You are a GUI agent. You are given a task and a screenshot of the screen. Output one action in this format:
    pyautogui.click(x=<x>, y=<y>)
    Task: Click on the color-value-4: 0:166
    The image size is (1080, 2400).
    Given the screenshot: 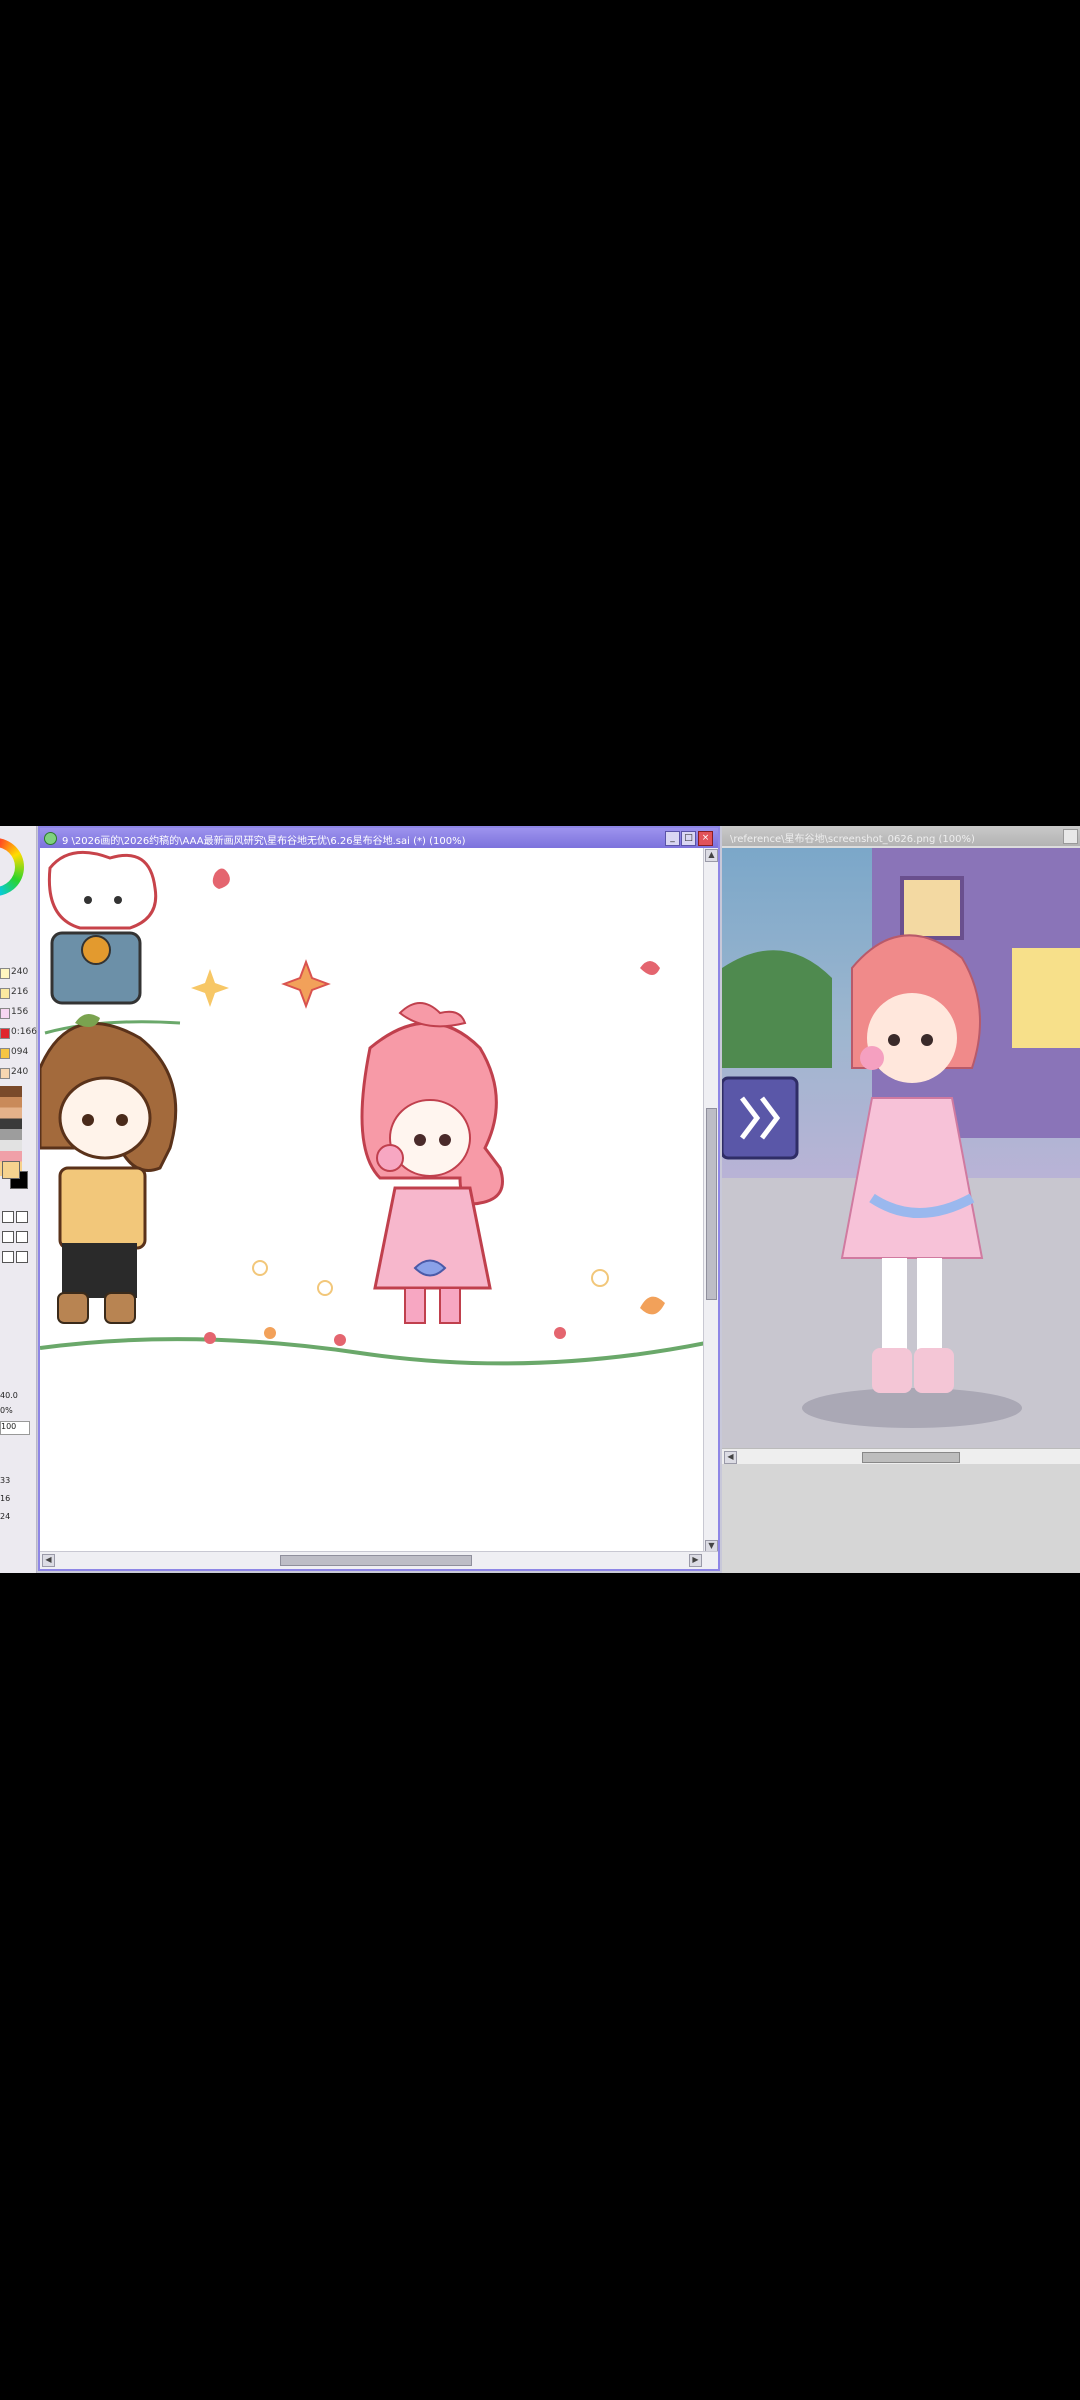 What is the action you would take?
    pyautogui.click(x=24, y=1032)
    